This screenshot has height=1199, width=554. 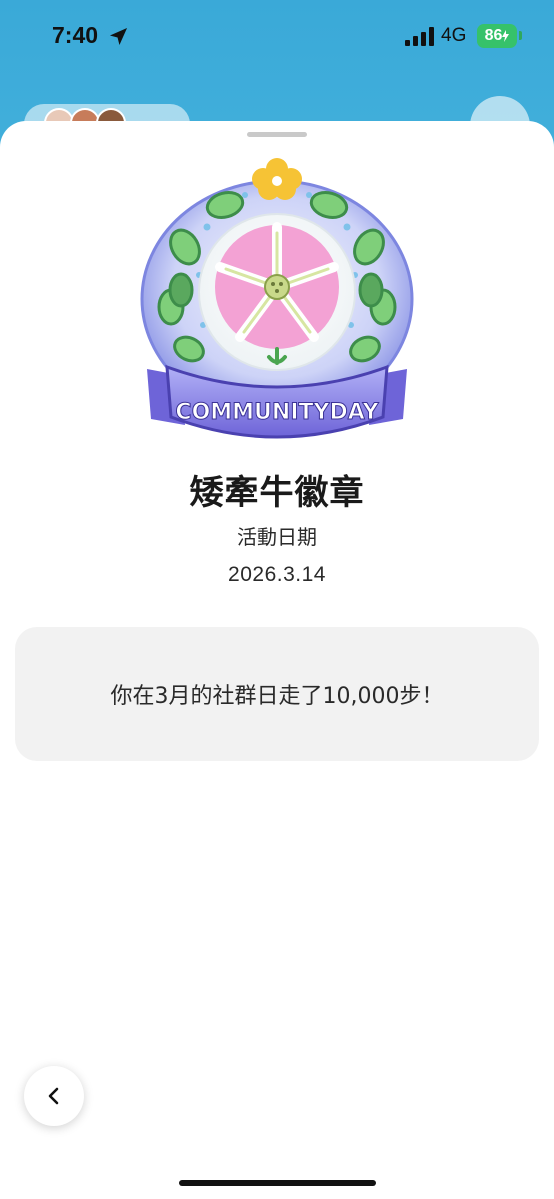 I want to click on home-indicator, so click(x=277, y=1183).